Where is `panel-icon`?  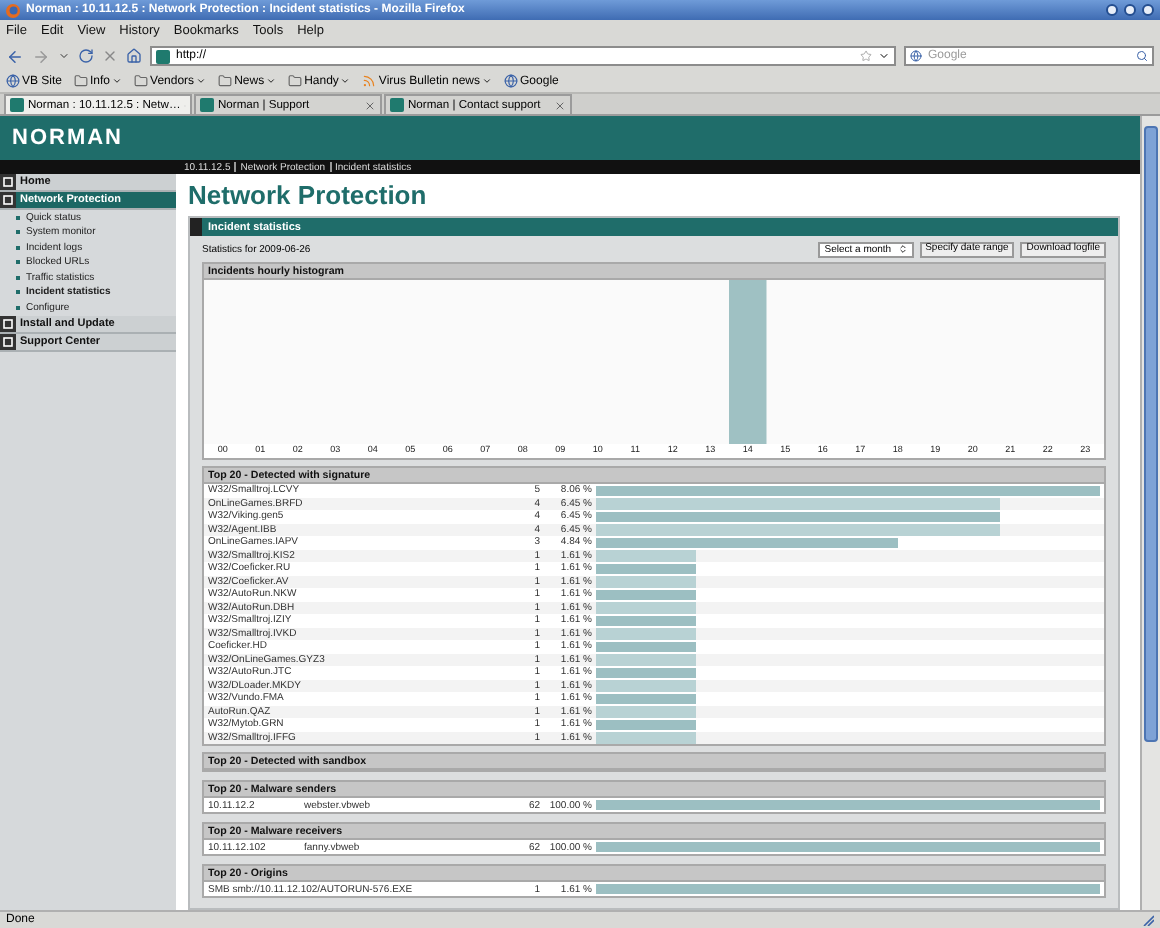
panel-icon is located at coordinates (196, 227).